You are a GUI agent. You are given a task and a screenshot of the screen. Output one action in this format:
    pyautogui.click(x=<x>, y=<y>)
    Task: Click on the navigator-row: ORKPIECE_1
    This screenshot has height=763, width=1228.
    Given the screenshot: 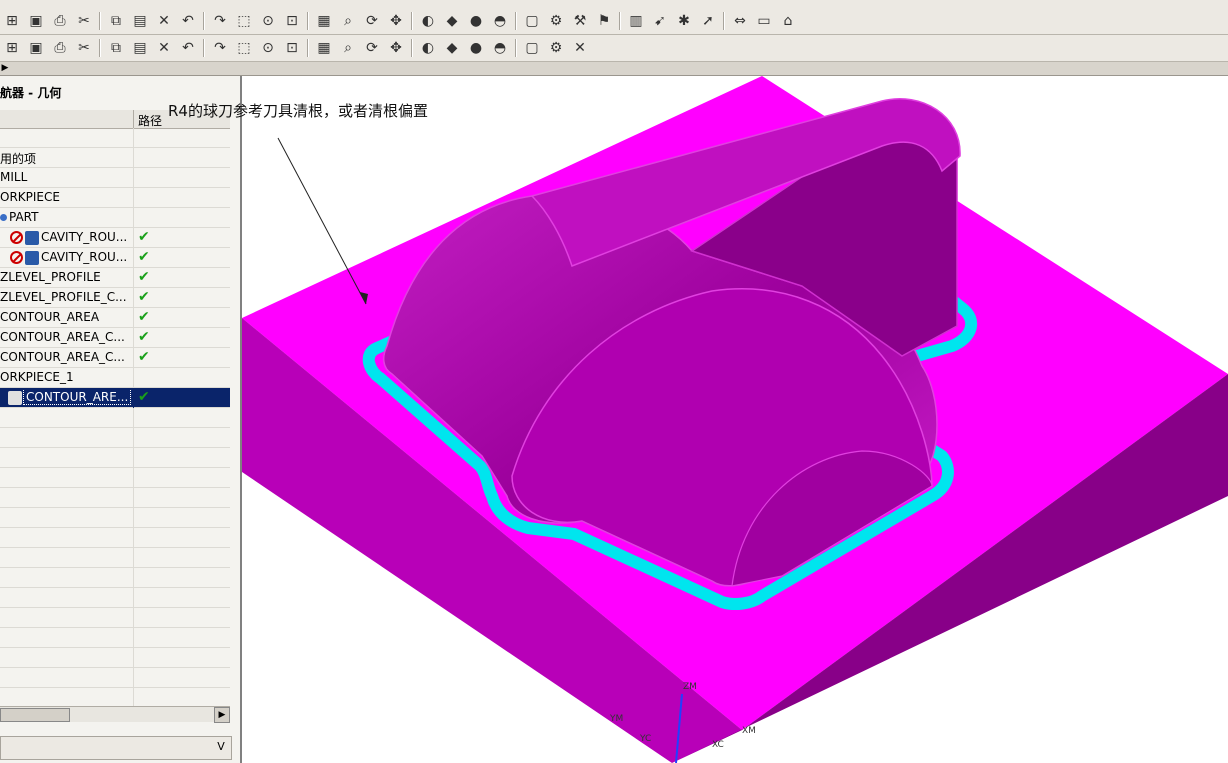 What is the action you would take?
    pyautogui.click(x=115, y=378)
    